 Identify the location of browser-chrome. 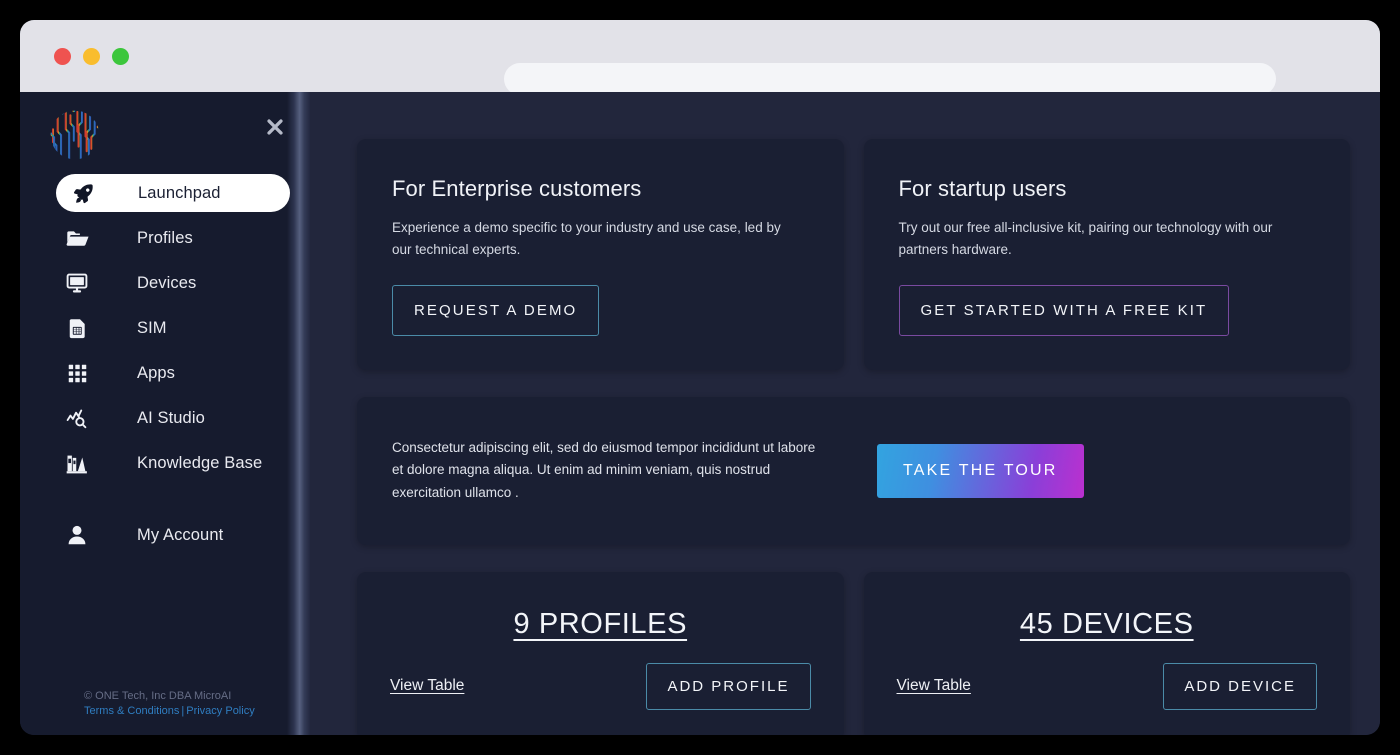
(700, 57).